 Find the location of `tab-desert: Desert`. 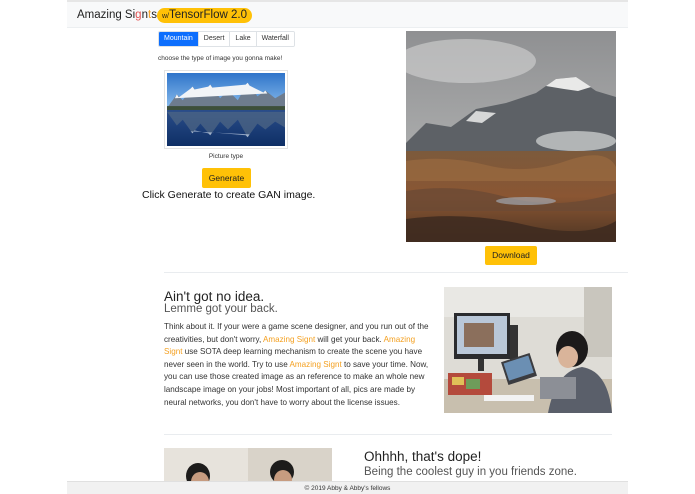

tab-desert: Desert is located at coordinates (214, 39).